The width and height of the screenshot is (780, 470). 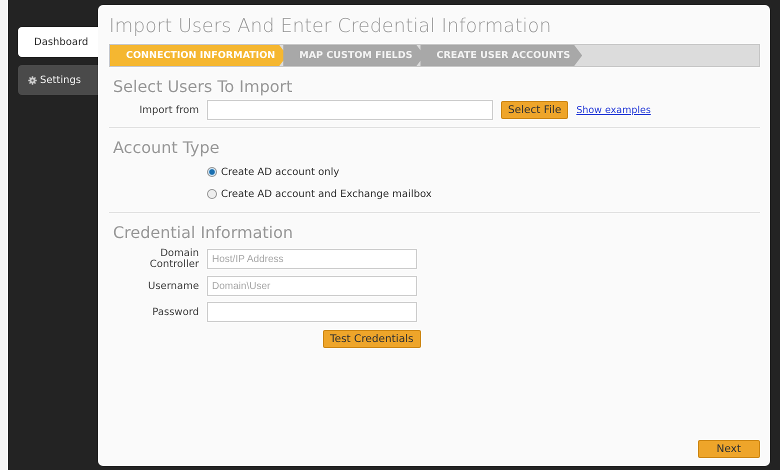 What do you see at coordinates (330, 26) in the screenshot?
I see `page-title: Import Users And Enter Credential Information` at bounding box center [330, 26].